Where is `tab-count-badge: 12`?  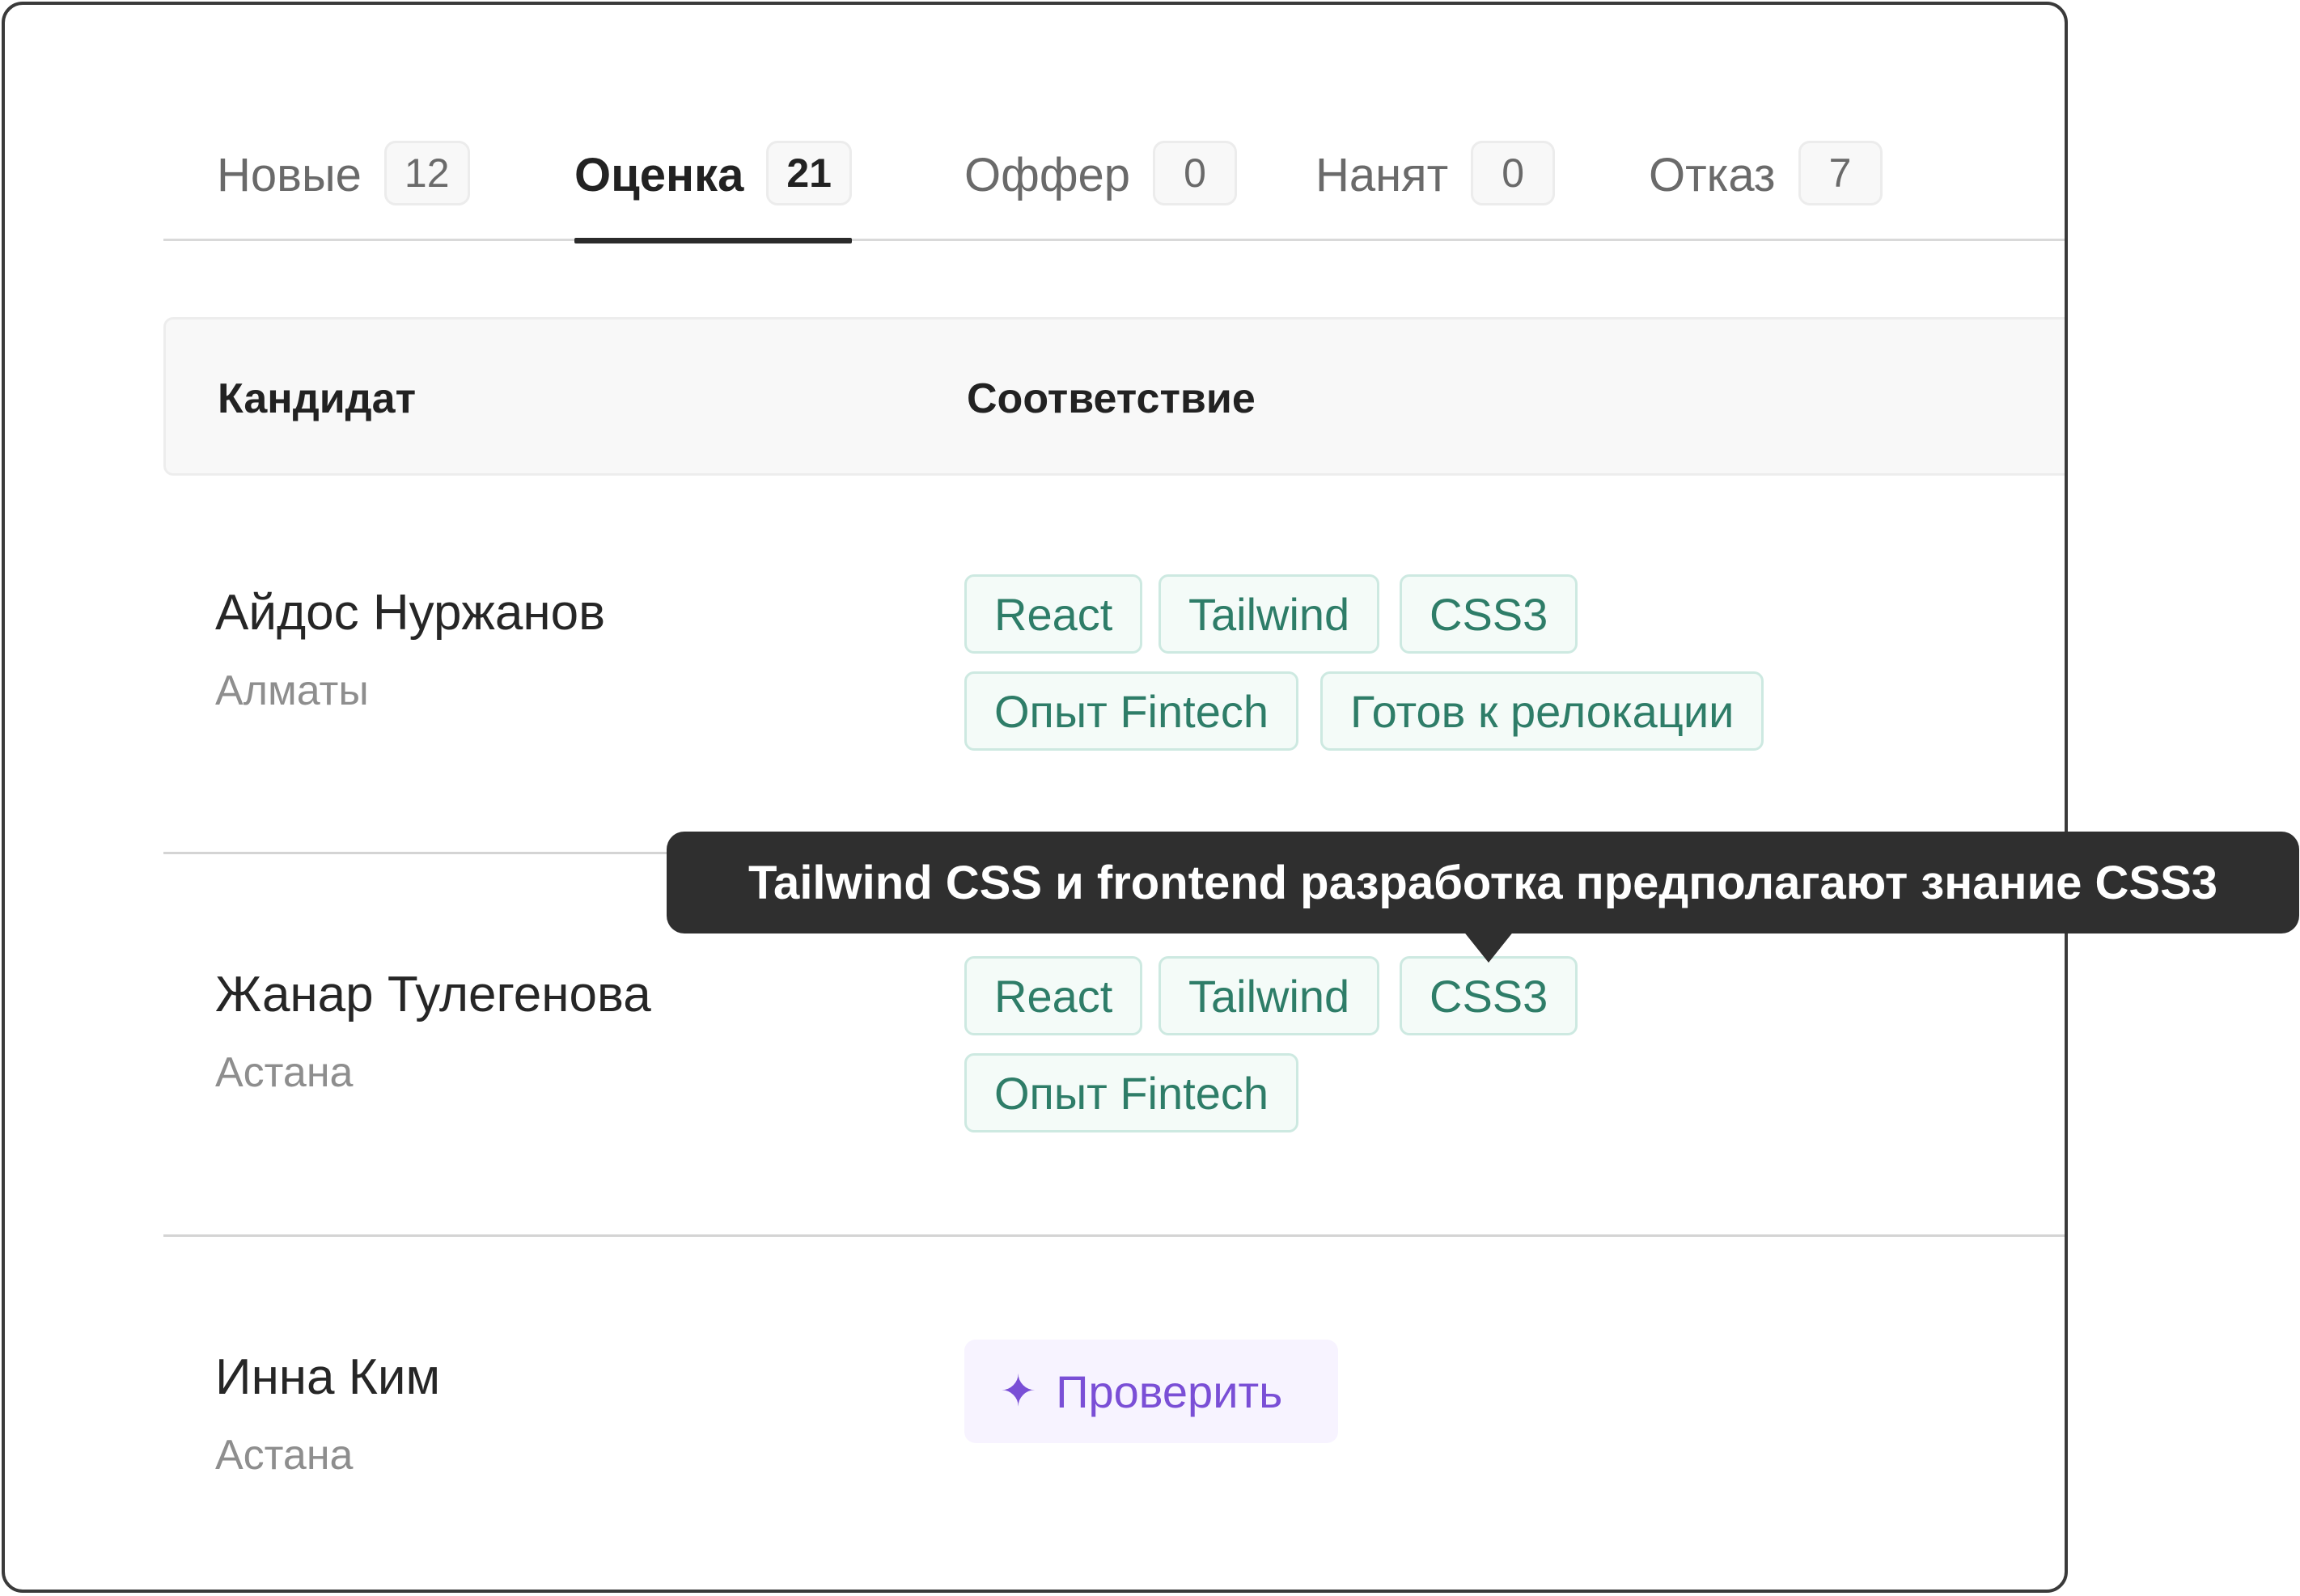
tab-count-badge: 12 is located at coordinates (426, 173).